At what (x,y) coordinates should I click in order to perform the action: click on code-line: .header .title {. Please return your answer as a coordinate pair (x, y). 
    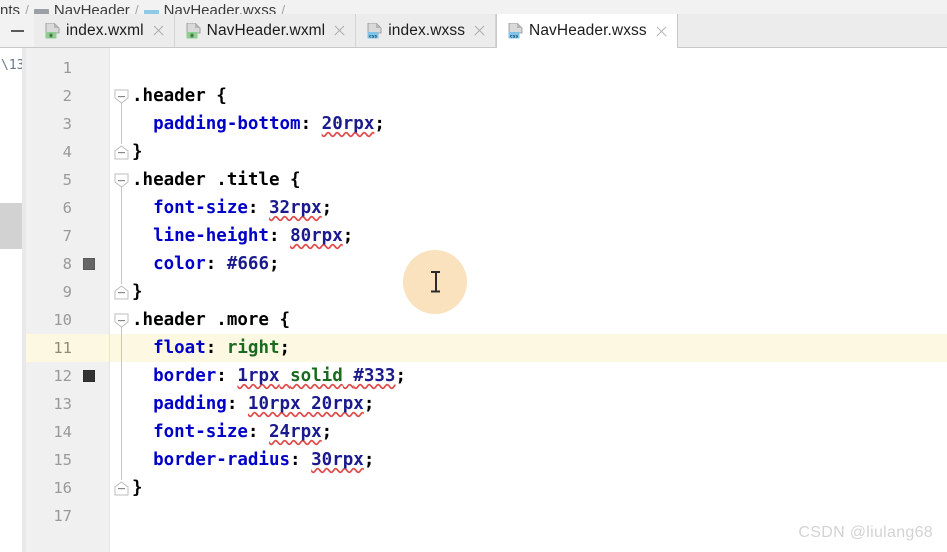
    Looking at the image, I should click on (539, 180).